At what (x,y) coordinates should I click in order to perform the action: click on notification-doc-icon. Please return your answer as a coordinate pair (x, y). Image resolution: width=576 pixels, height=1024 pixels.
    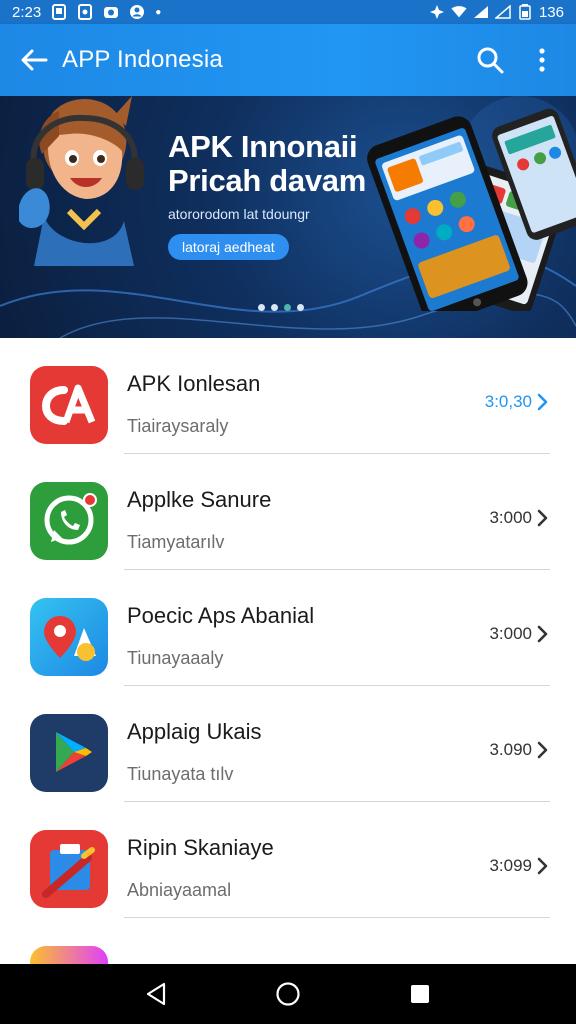
    Looking at the image, I should click on (85, 12).